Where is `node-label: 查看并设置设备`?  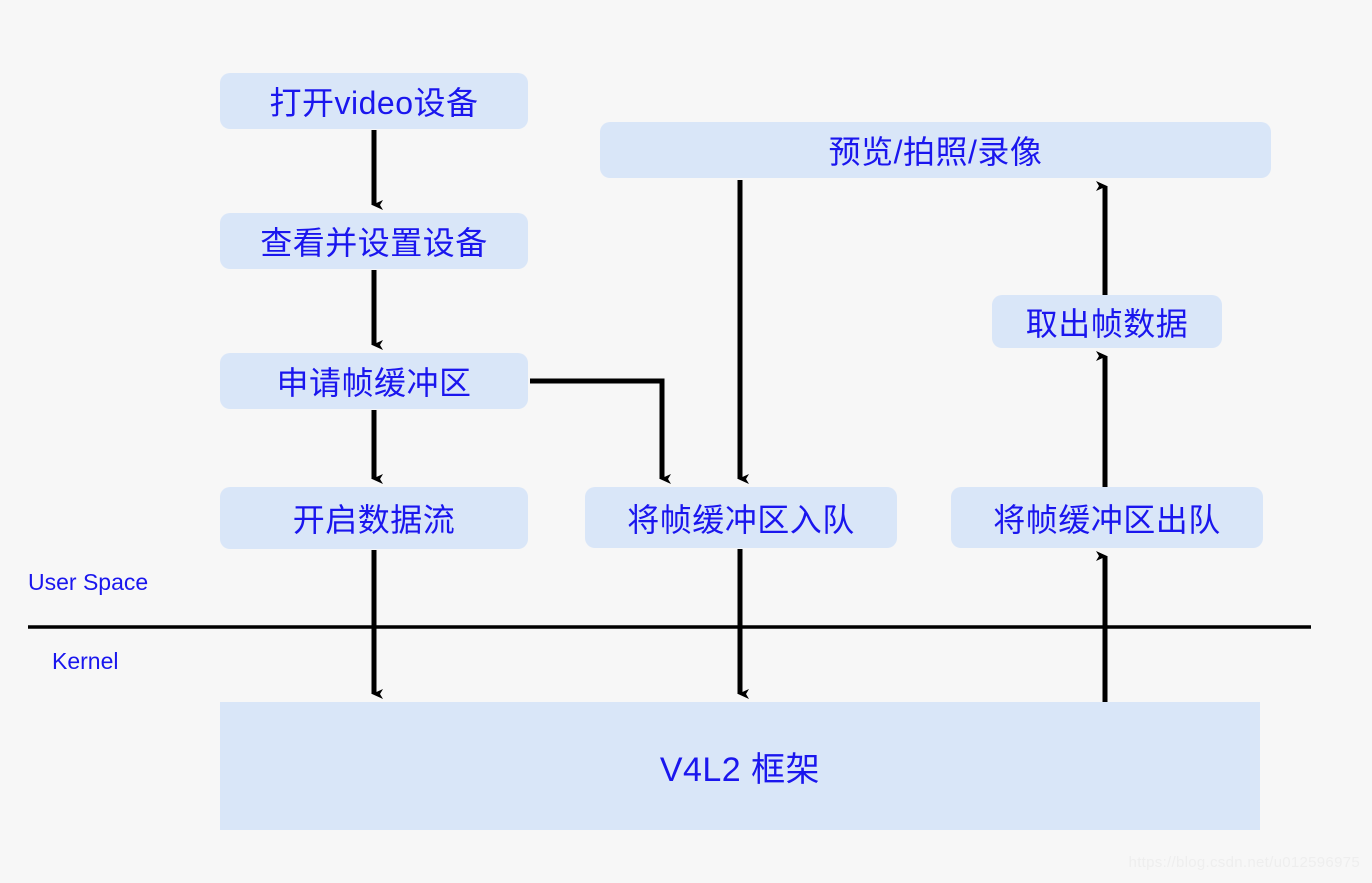 node-label: 查看并设置设备 is located at coordinates (374, 243).